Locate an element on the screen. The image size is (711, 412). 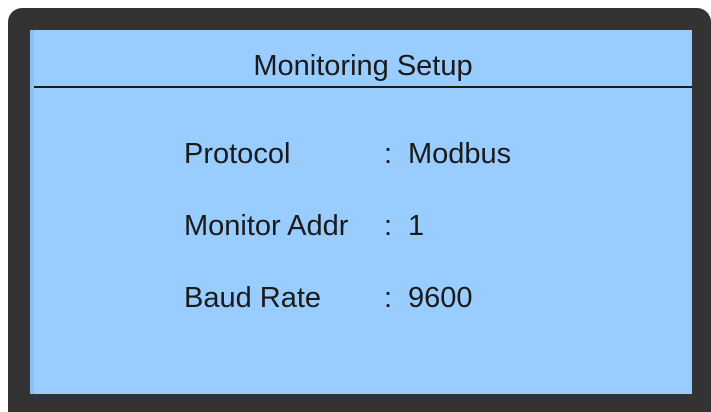
setting-label: Monitor Addr is located at coordinates (266, 226).